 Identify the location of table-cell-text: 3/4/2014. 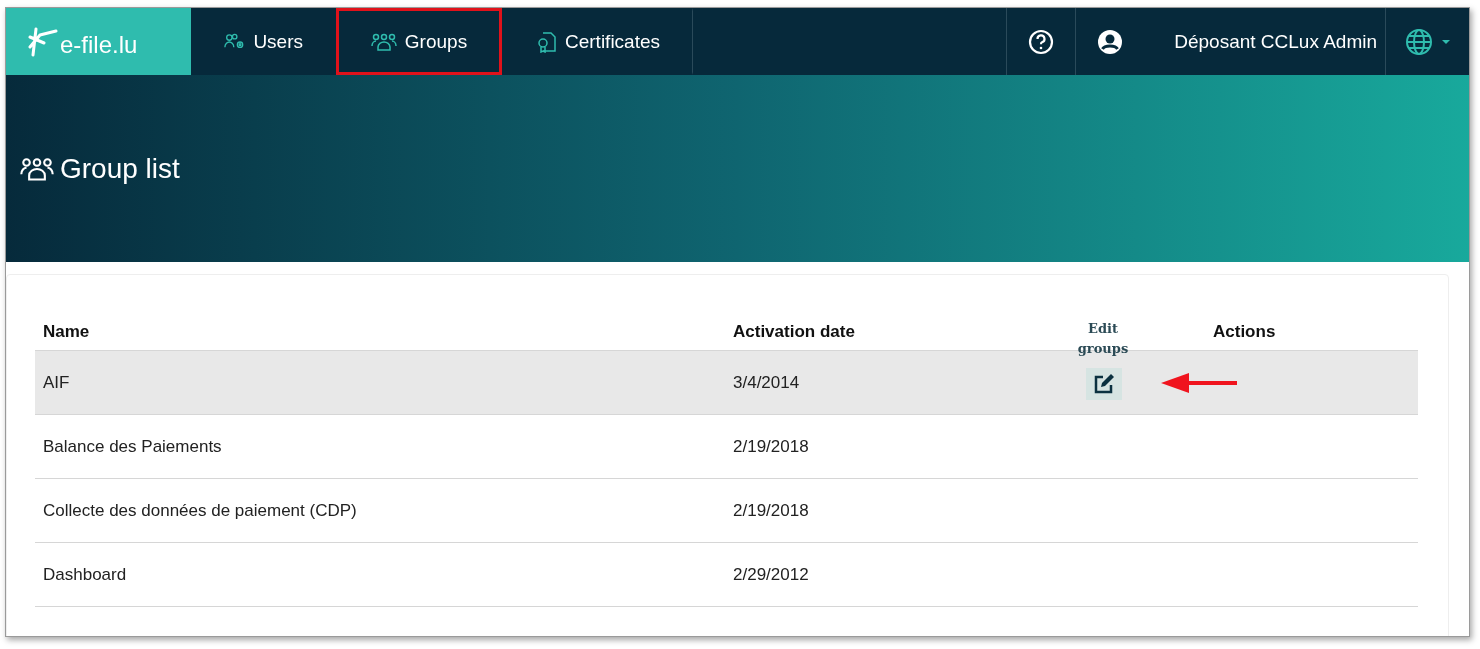
(767, 382).